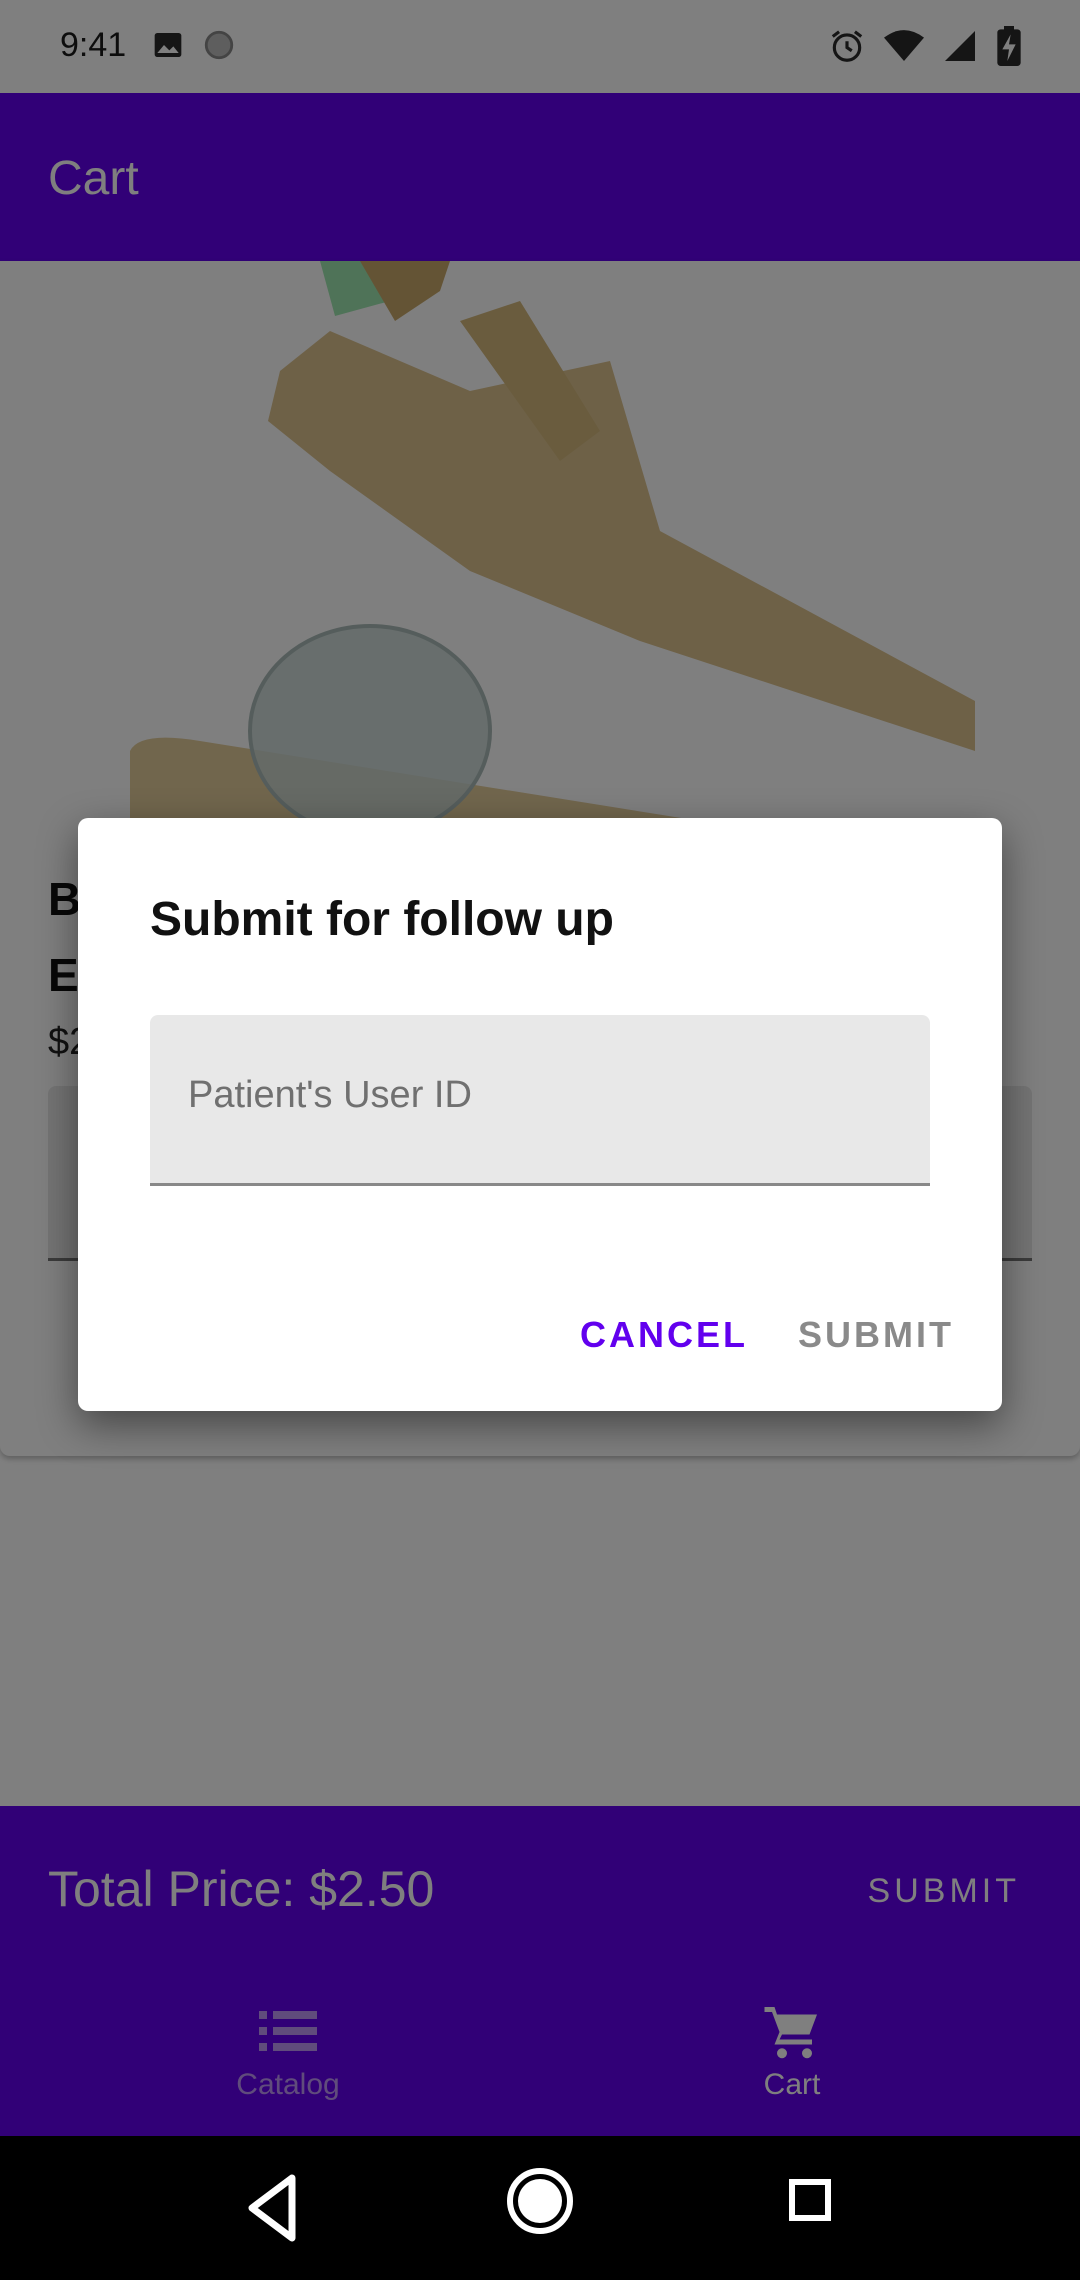 This screenshot has height=2280, width=1080. What do you see at coordinates (767, 1335) in the screenshot?
I see `dialog-actions: CANCEL SUBMIT` at bounding box center [767, 1335].